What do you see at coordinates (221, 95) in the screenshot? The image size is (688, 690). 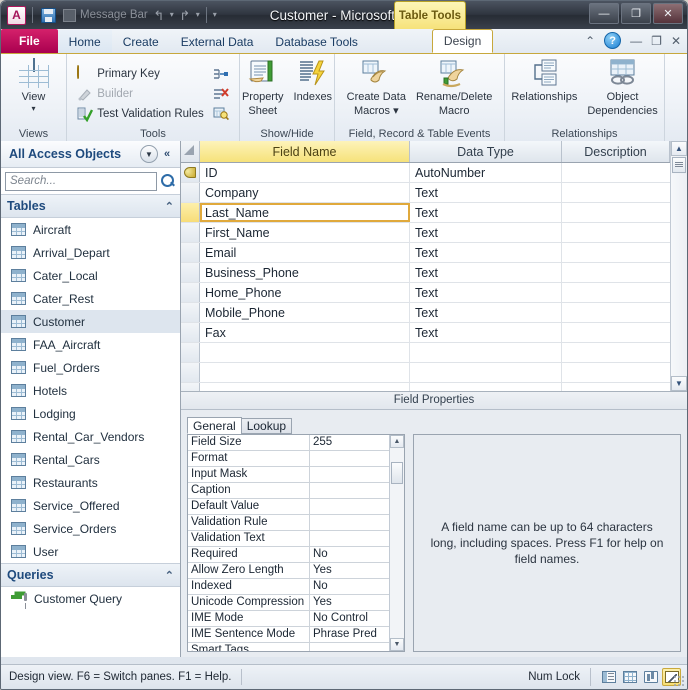 I see `delete-rows-icon` at bounding box center [221, 95].